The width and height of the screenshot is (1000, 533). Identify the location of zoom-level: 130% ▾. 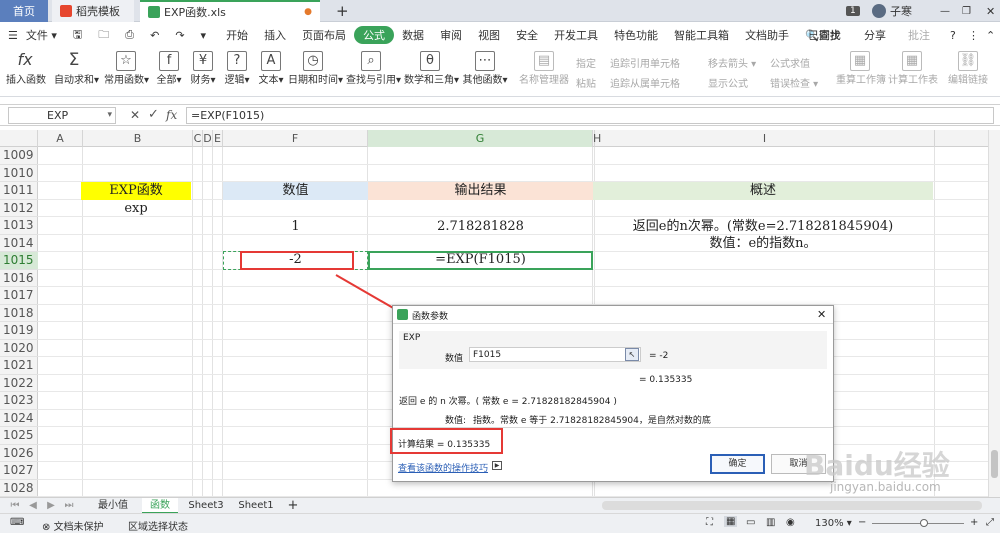
(833, 523).